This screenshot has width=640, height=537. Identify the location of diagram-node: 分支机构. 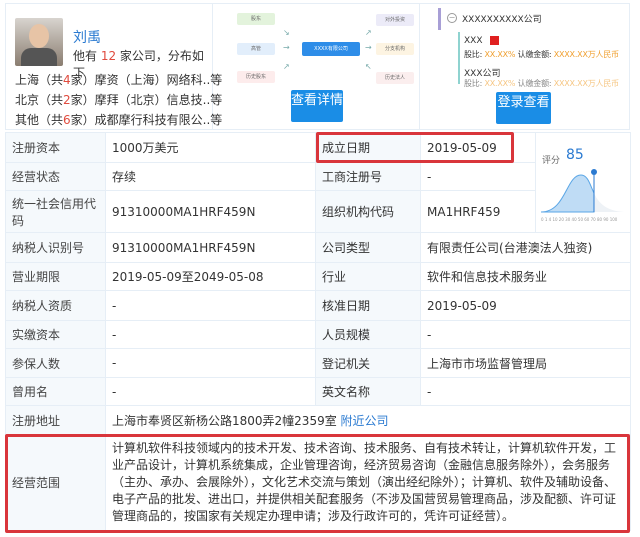
(395, 49).